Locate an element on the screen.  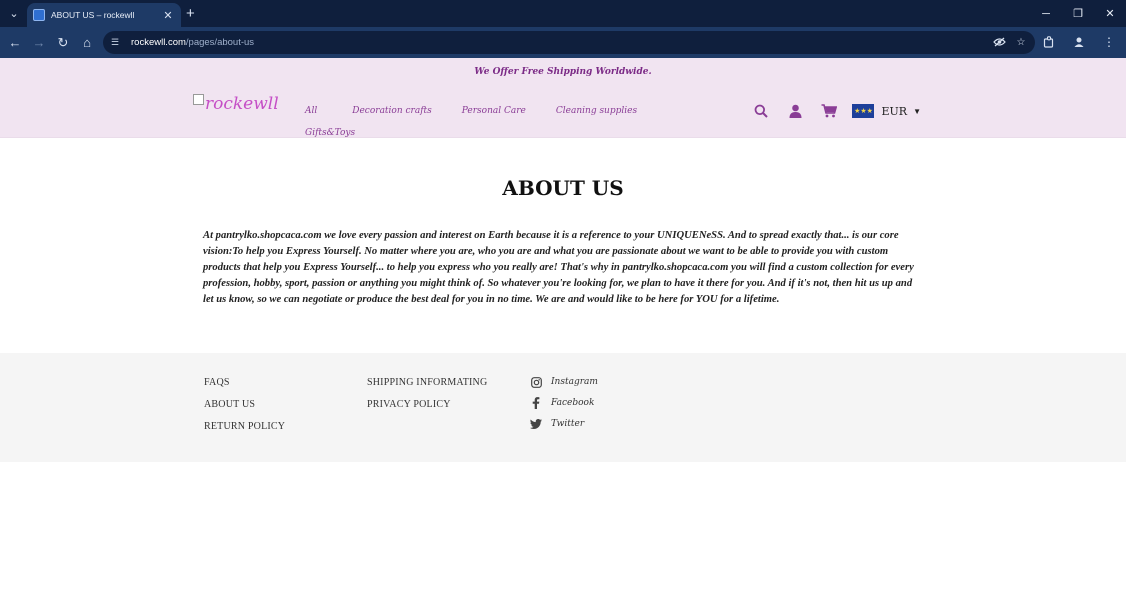
footer-link-faqs: FAQS is located at coordinates (244, 382).